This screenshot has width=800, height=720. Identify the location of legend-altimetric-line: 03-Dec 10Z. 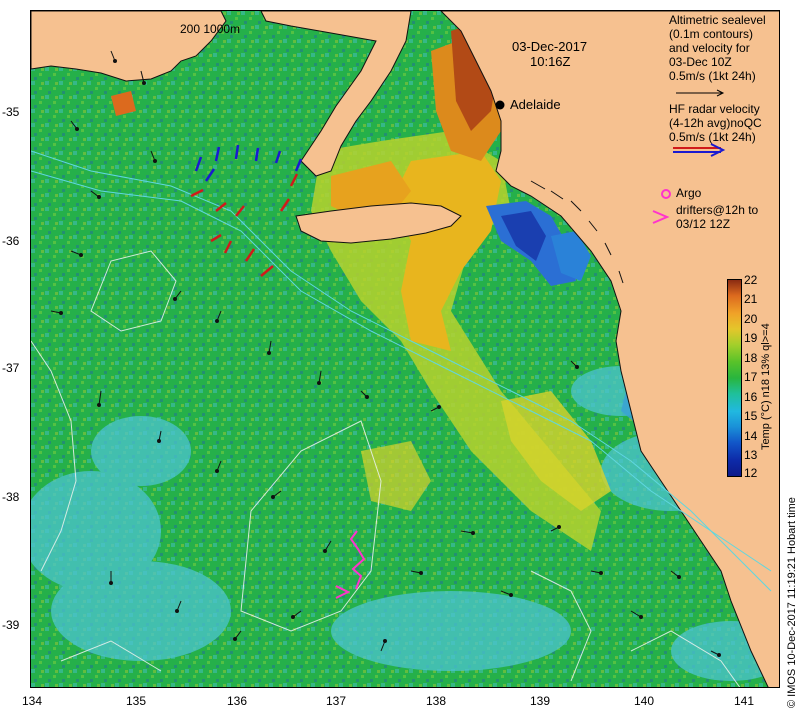
(700, 62).